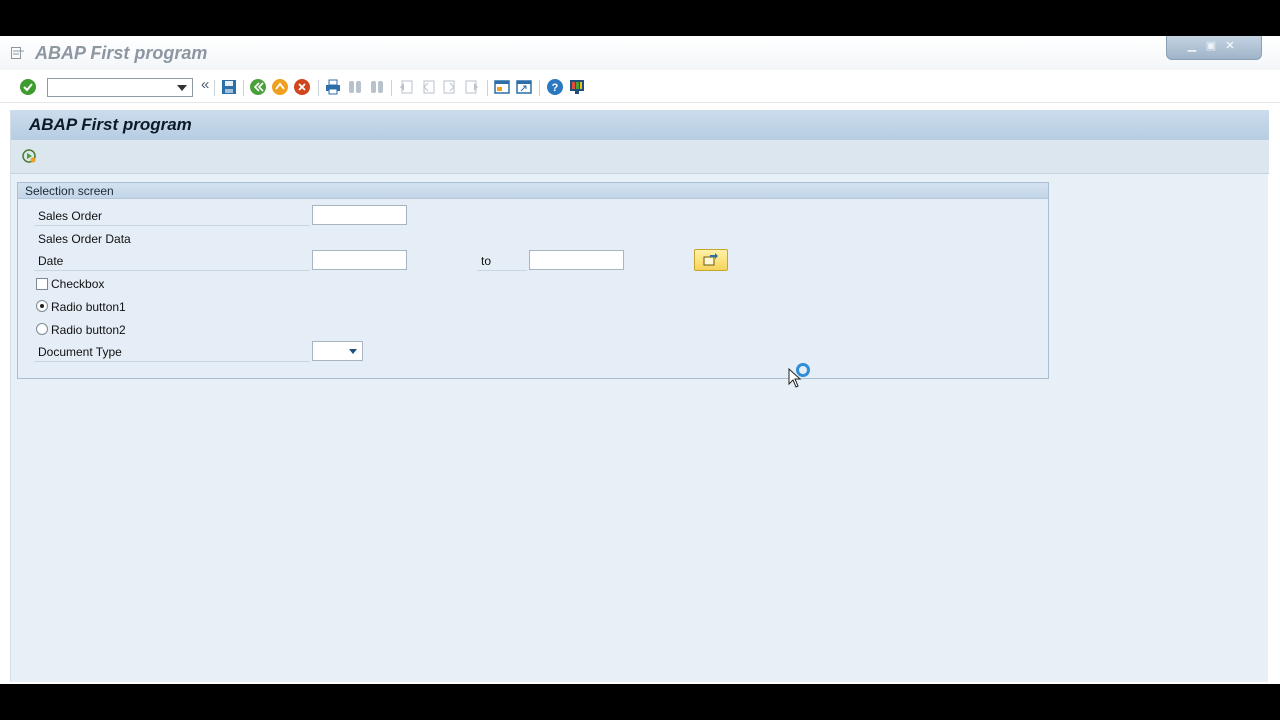 The width and height of the screenshot is (1280, 720). What do you see at coordinates (449, 87) in the screenshot?
I see `next-page-icon` at bounding box center [449, 87].